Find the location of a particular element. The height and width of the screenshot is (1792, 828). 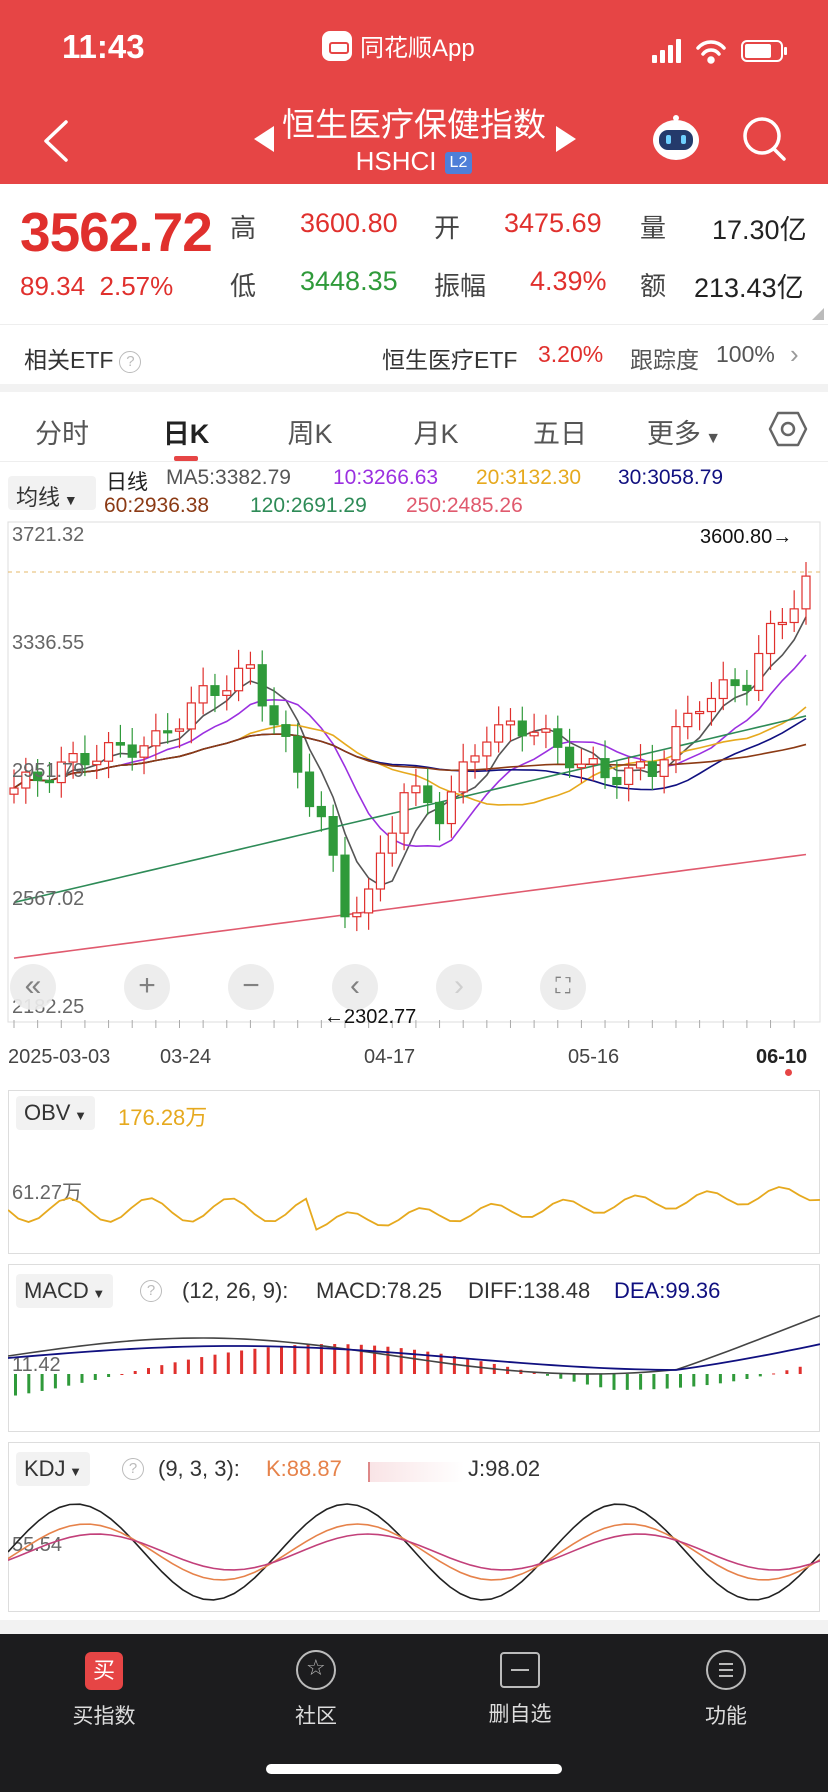

ma30-value: 30:3058.79 is located at coordinates (671, 477).